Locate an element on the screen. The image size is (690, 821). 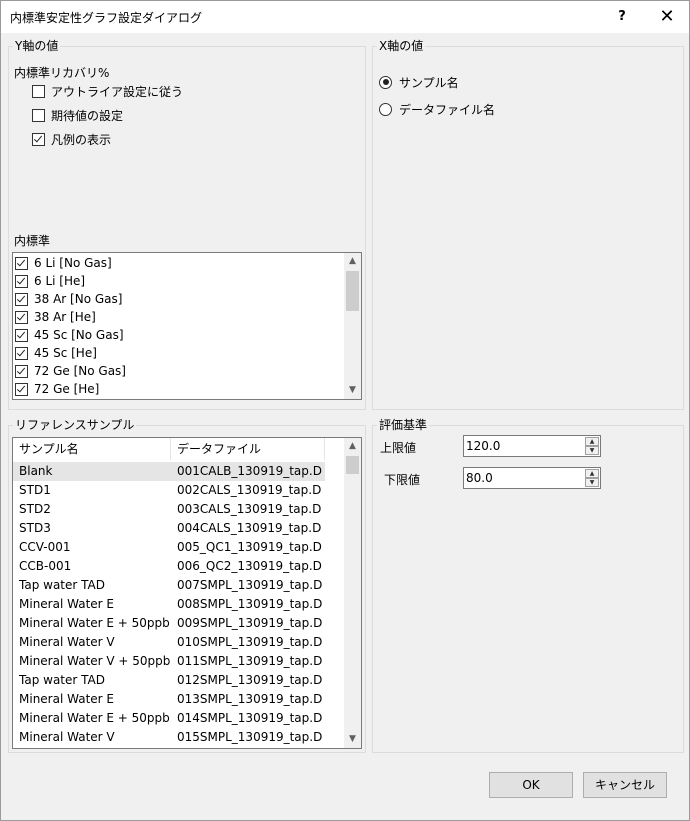
table-row: Tap water TAD 012SMPL_130919_tap.D is located at coordinates (169, 680).